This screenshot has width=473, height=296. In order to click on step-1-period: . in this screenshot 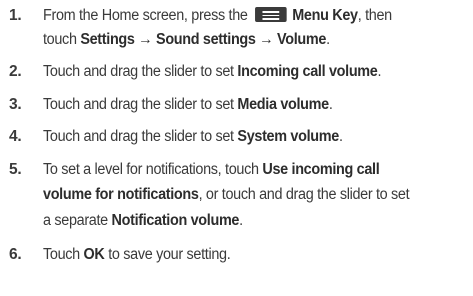, I will do `click(328, 39)`.